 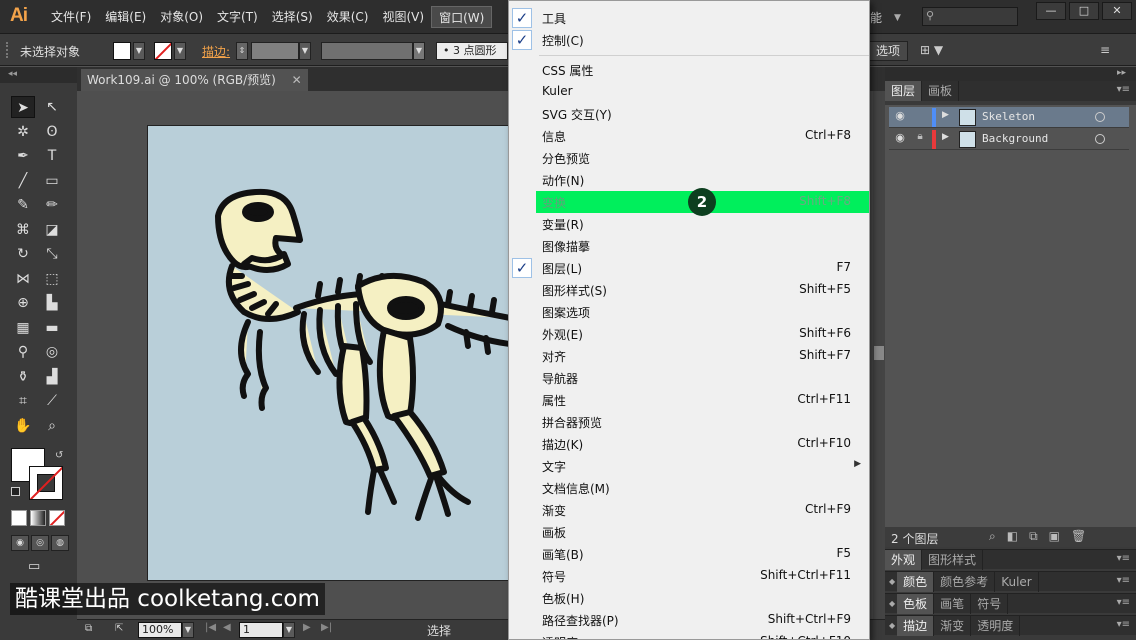 I want to click on layer-row-skeleton: ◉ ▶ Skeleton, so click(x=1009, y=117).